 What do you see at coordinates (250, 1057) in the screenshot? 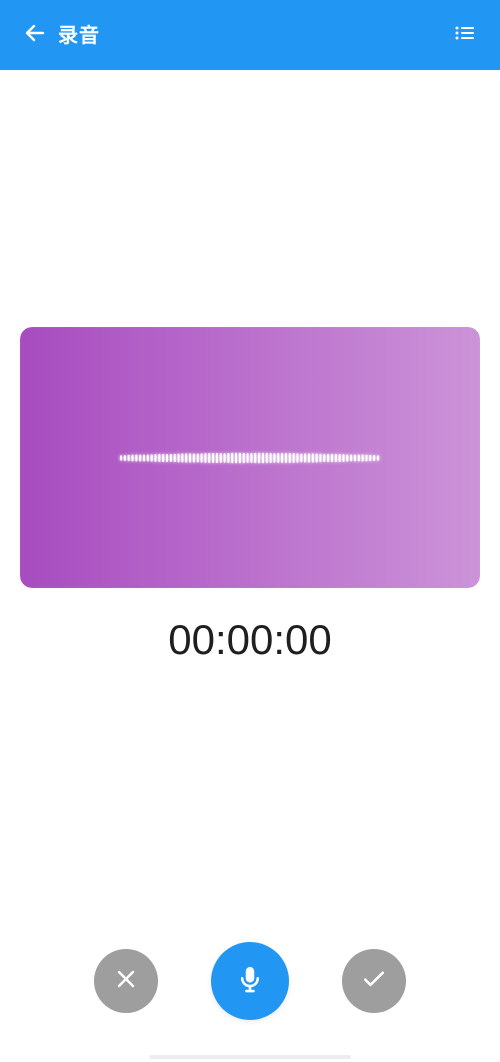
I see `home-indicator` at bounding box center [250, 1057].